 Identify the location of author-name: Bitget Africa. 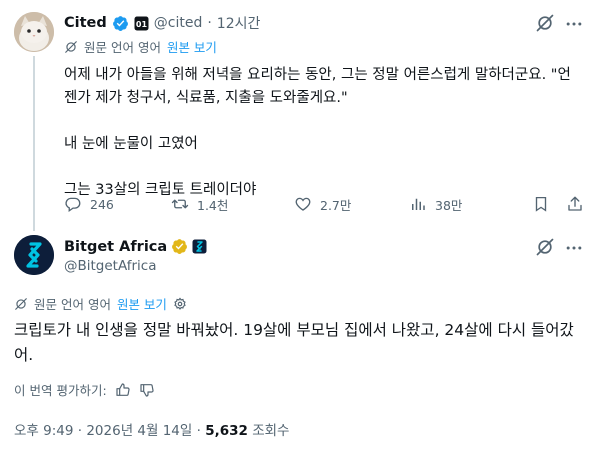
(115, 247).